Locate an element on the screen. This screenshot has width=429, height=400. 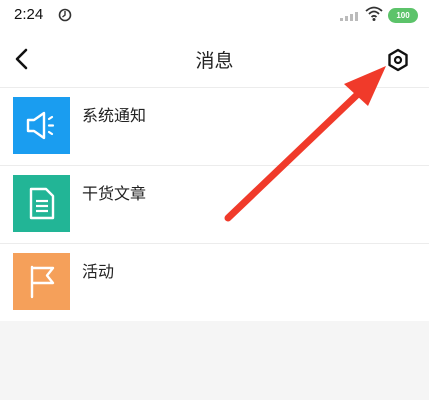
header: 消息 is located at coordinates (214, 60).